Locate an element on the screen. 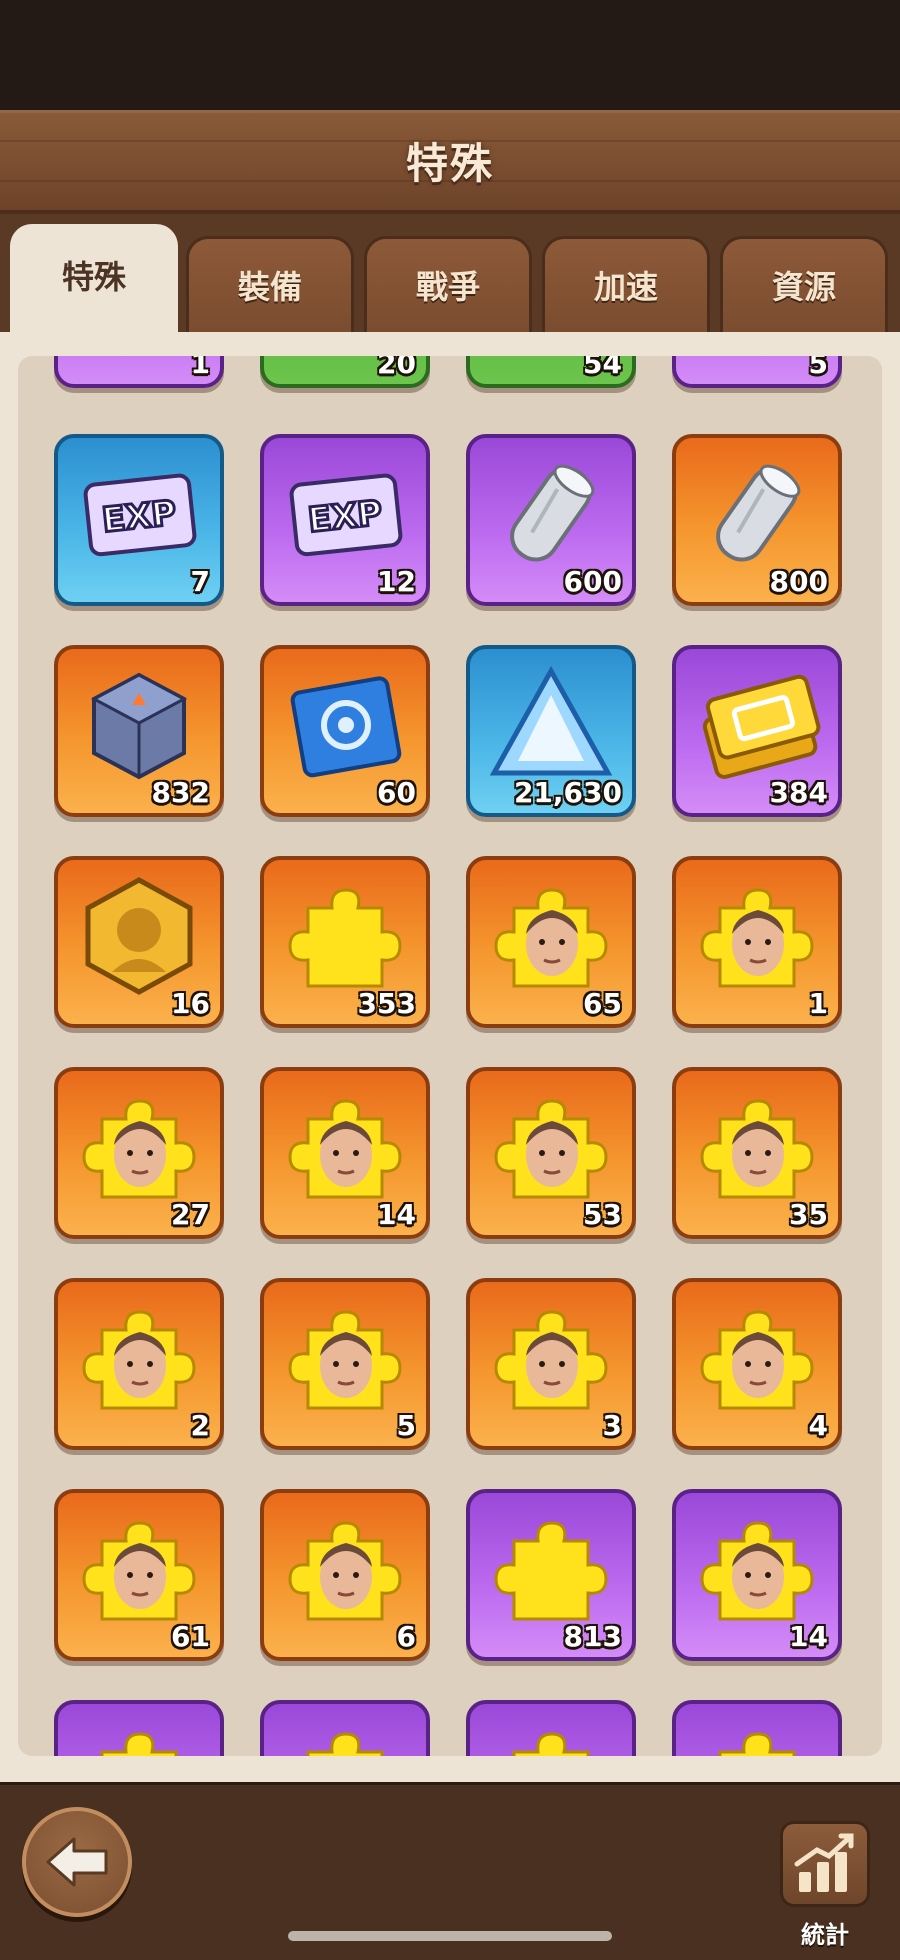 The image size is (900, 1960). back-arrow-icon is located at coordinates (77, 1862).